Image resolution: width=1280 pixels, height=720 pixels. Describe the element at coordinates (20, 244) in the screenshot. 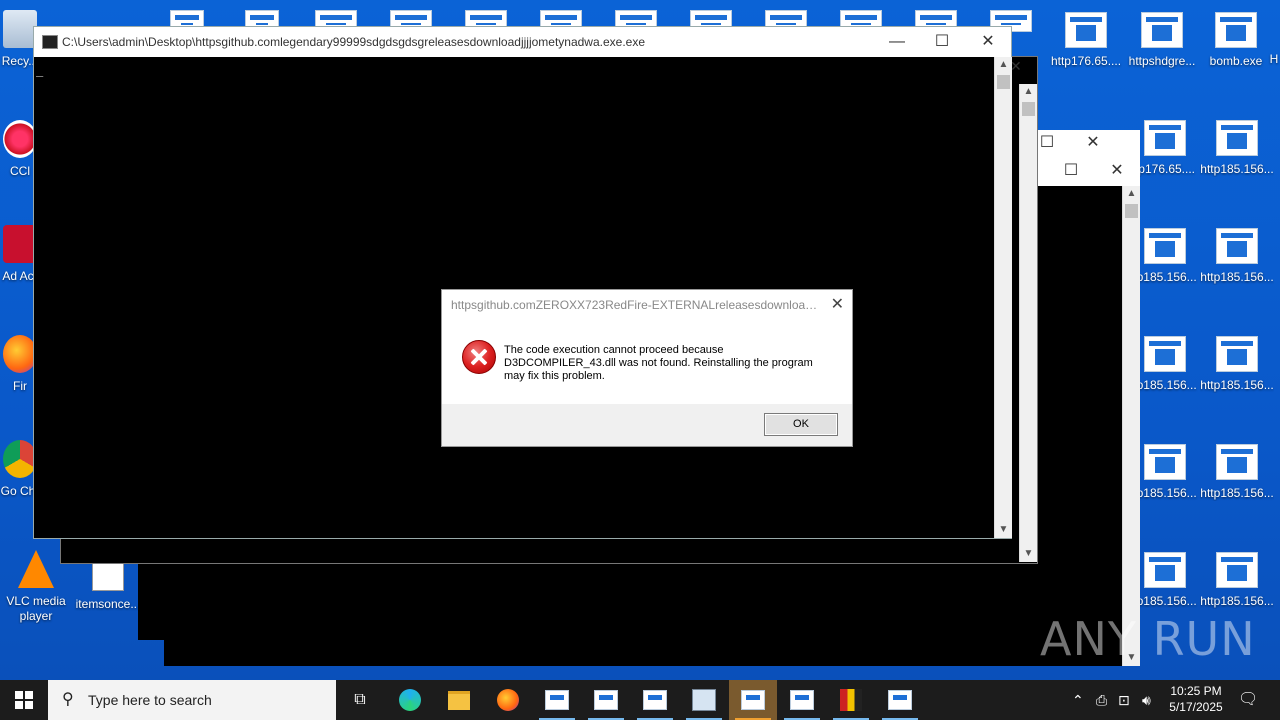

I see `acrobat-icon` at that location.